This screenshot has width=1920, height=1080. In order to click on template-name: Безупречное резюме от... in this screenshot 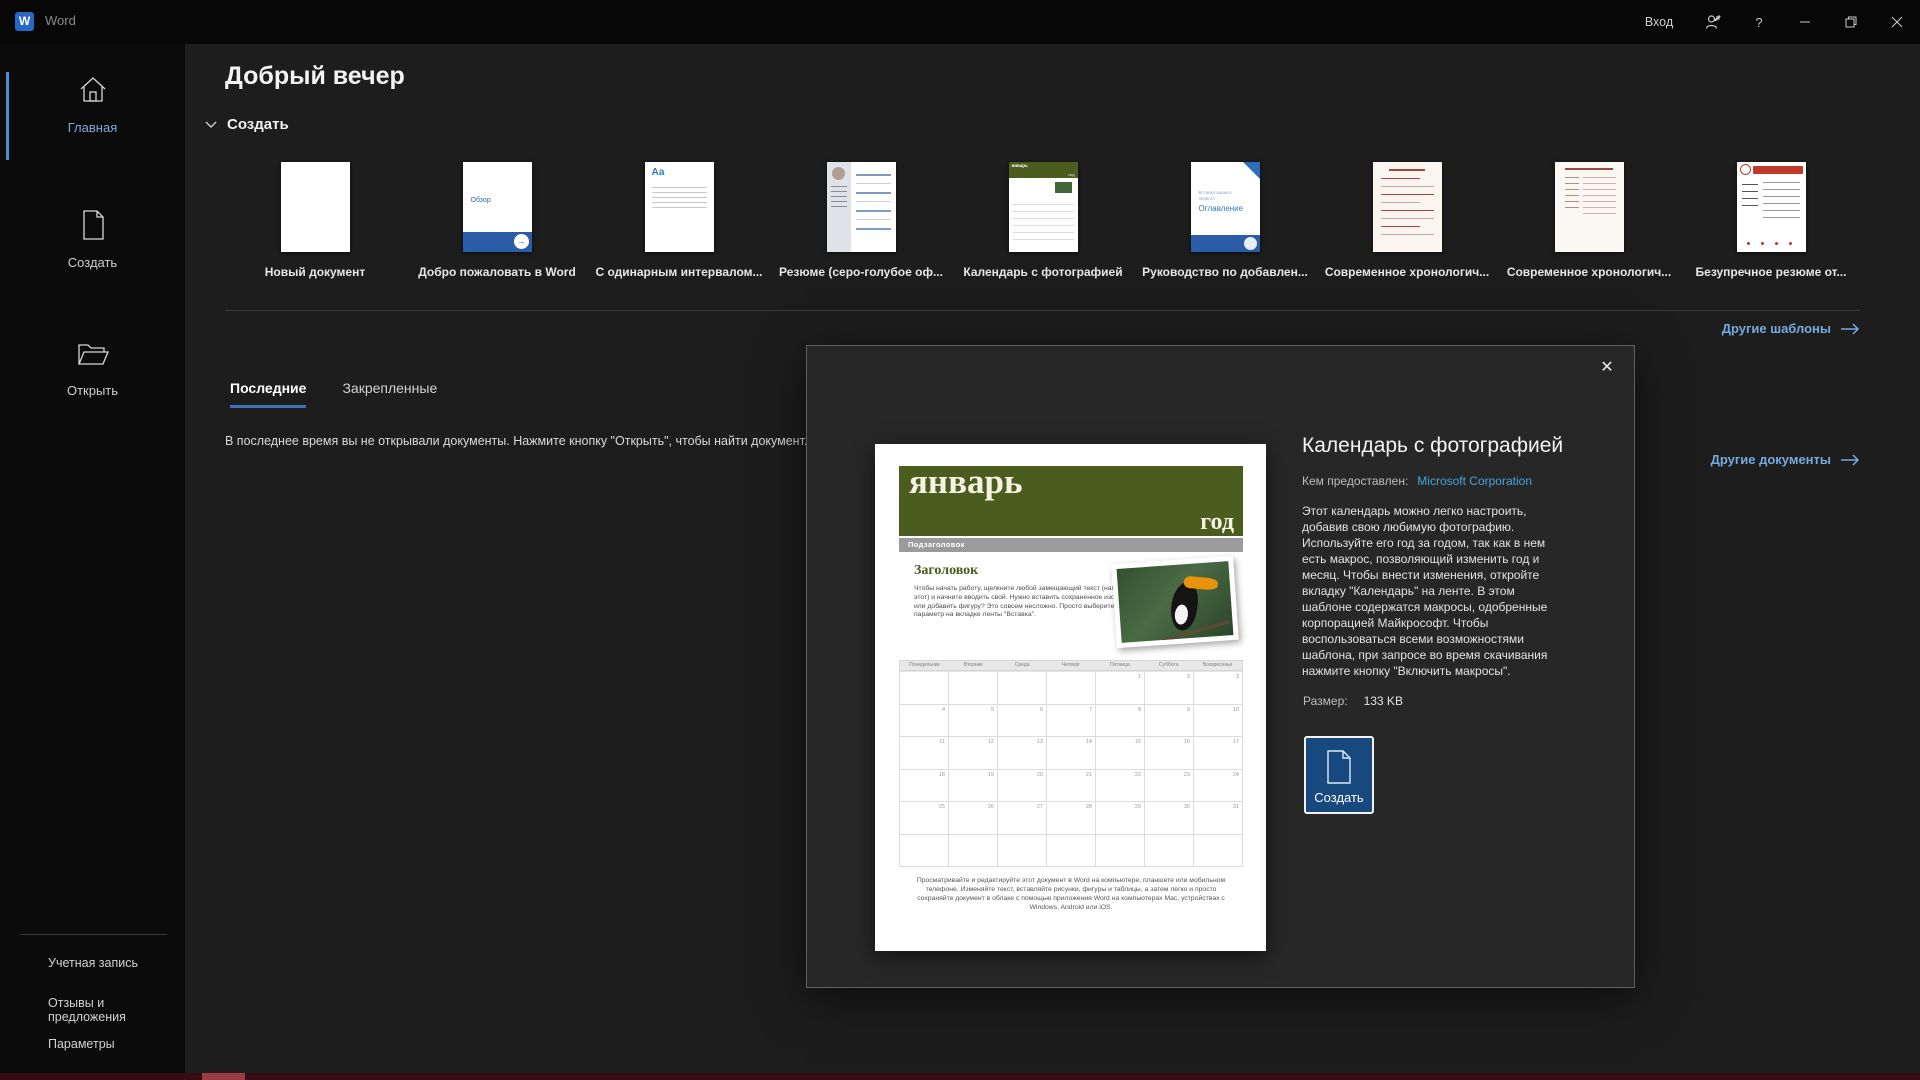, I will do `click(1771, 272)`.